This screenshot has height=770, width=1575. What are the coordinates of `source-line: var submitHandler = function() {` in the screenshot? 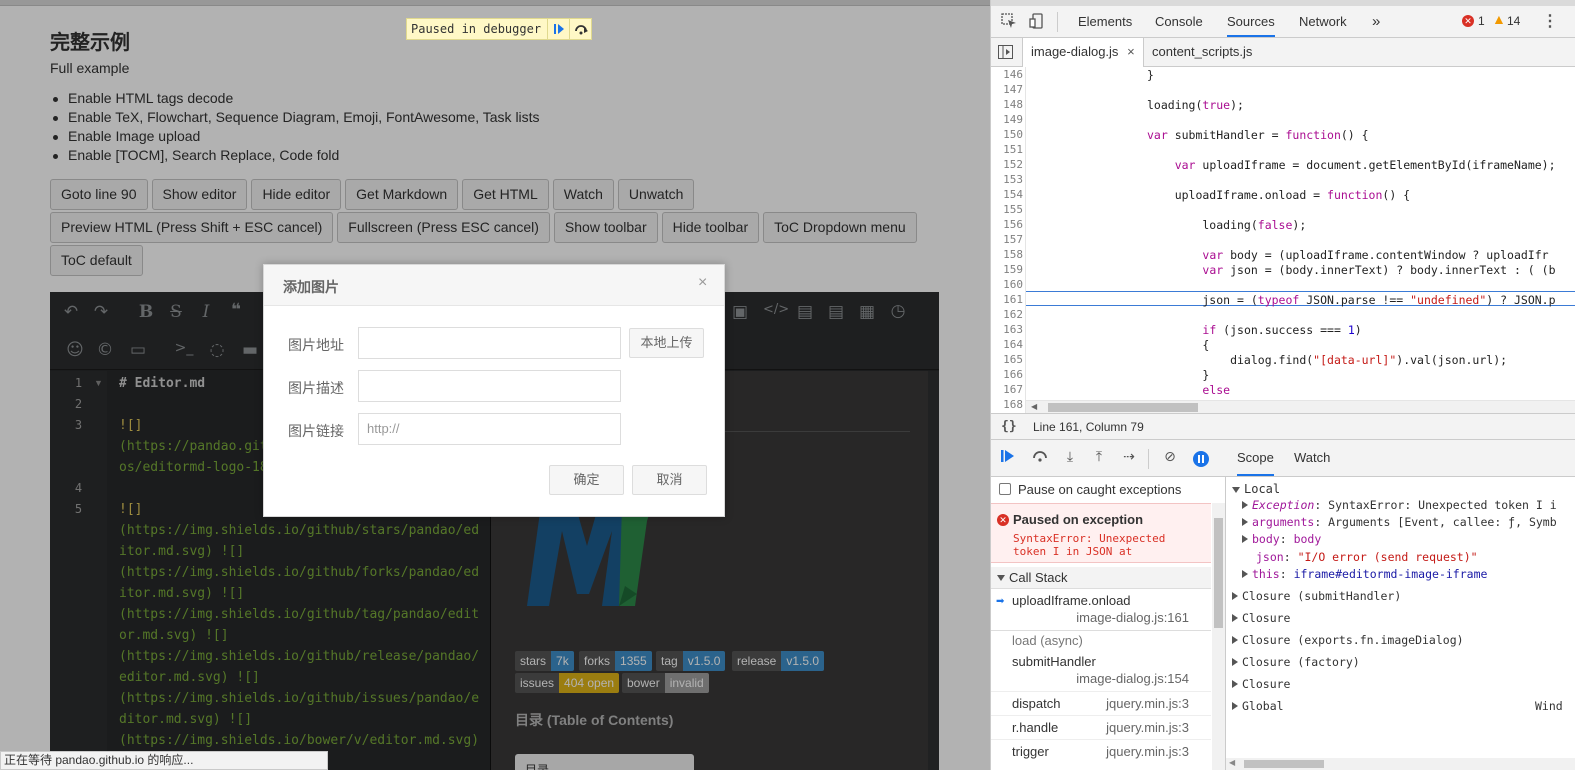 It's located at (1258, 135).